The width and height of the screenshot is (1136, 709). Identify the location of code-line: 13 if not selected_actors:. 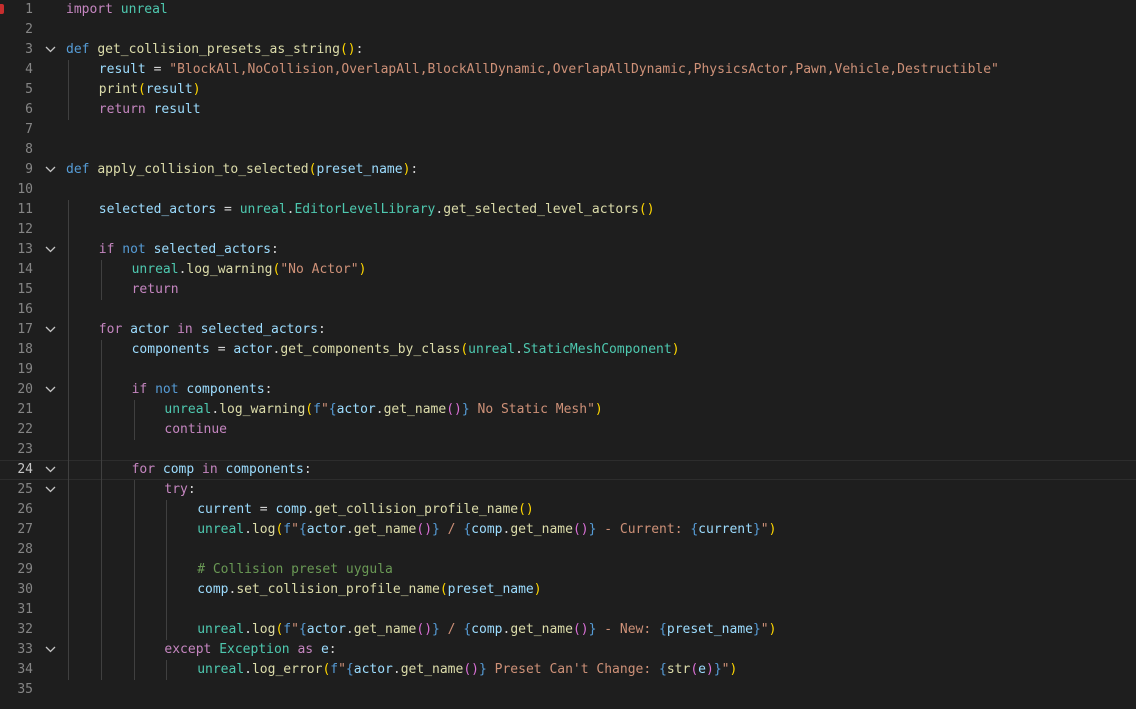
(568, 250).